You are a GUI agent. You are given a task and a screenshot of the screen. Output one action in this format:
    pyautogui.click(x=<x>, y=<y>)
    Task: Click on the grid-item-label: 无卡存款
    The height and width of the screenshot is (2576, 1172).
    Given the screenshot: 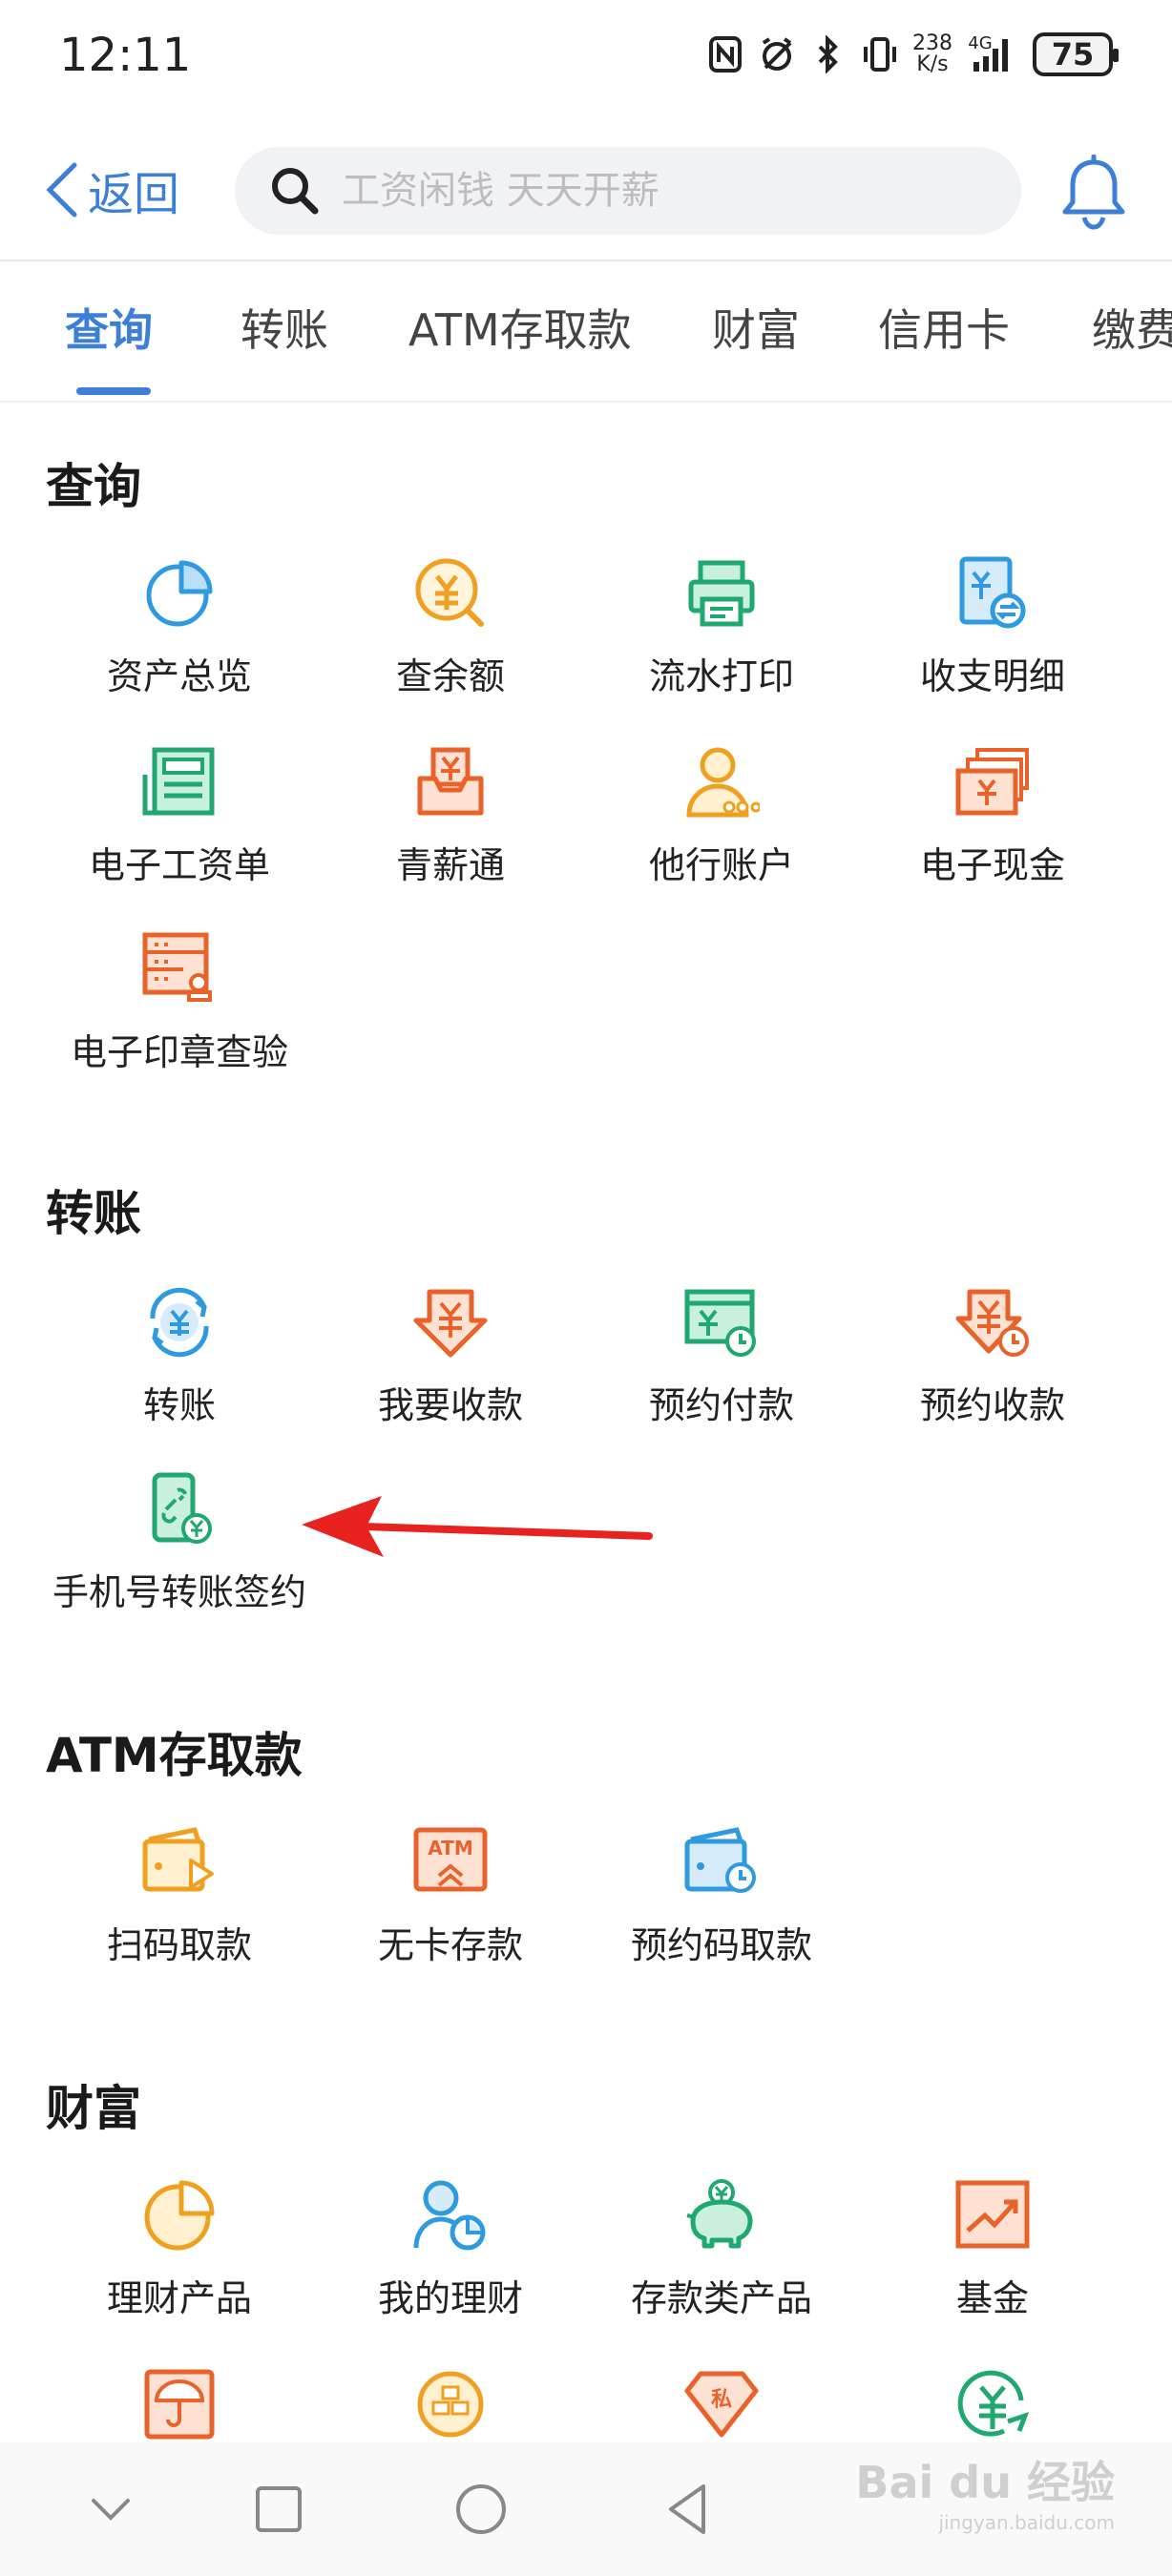 What is the action you would take?
    pyautogui.click(x=450, y=1945)
    